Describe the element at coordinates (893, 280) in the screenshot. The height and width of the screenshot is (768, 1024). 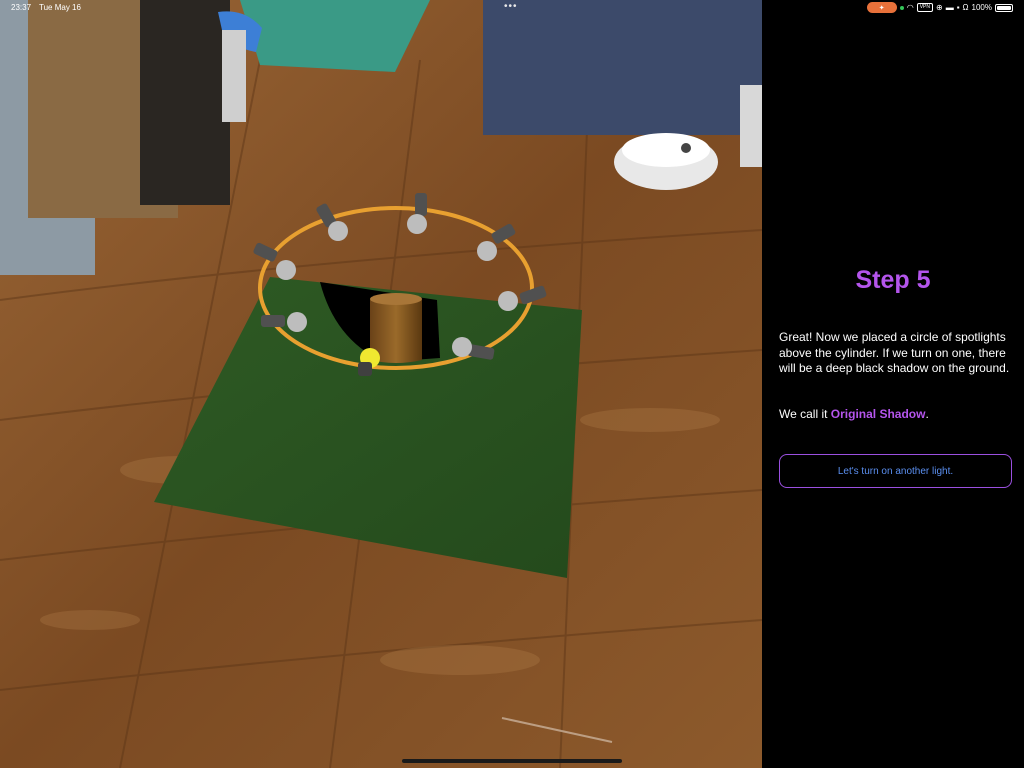
I see `step-title: Step 5` at that location.